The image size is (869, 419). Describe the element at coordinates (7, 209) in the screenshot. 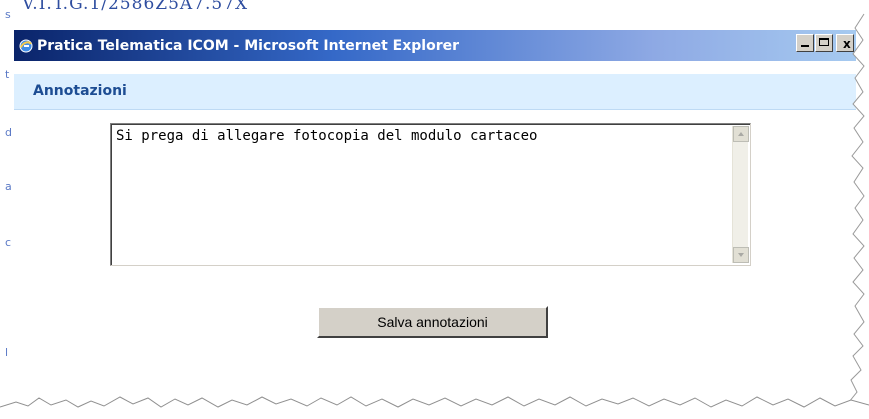

I see `background-left-marks: s t d a c l` at that location.